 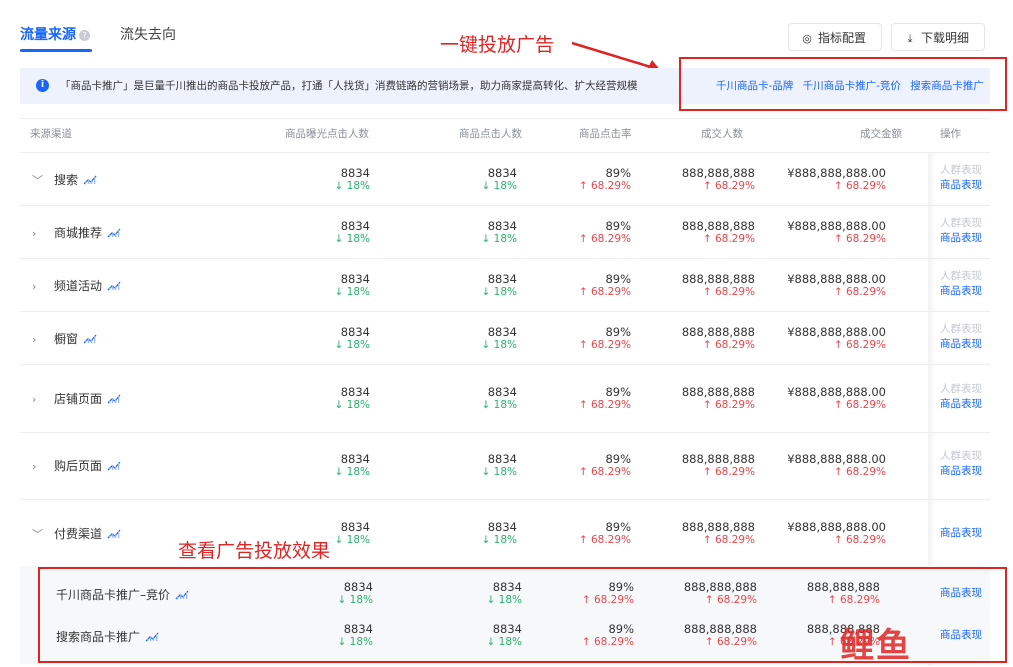 What do you see at coordinates (605, 133) in the screenshot?
I see `col-header-ctr: 商品点击率` at bounding box center [605, 133].